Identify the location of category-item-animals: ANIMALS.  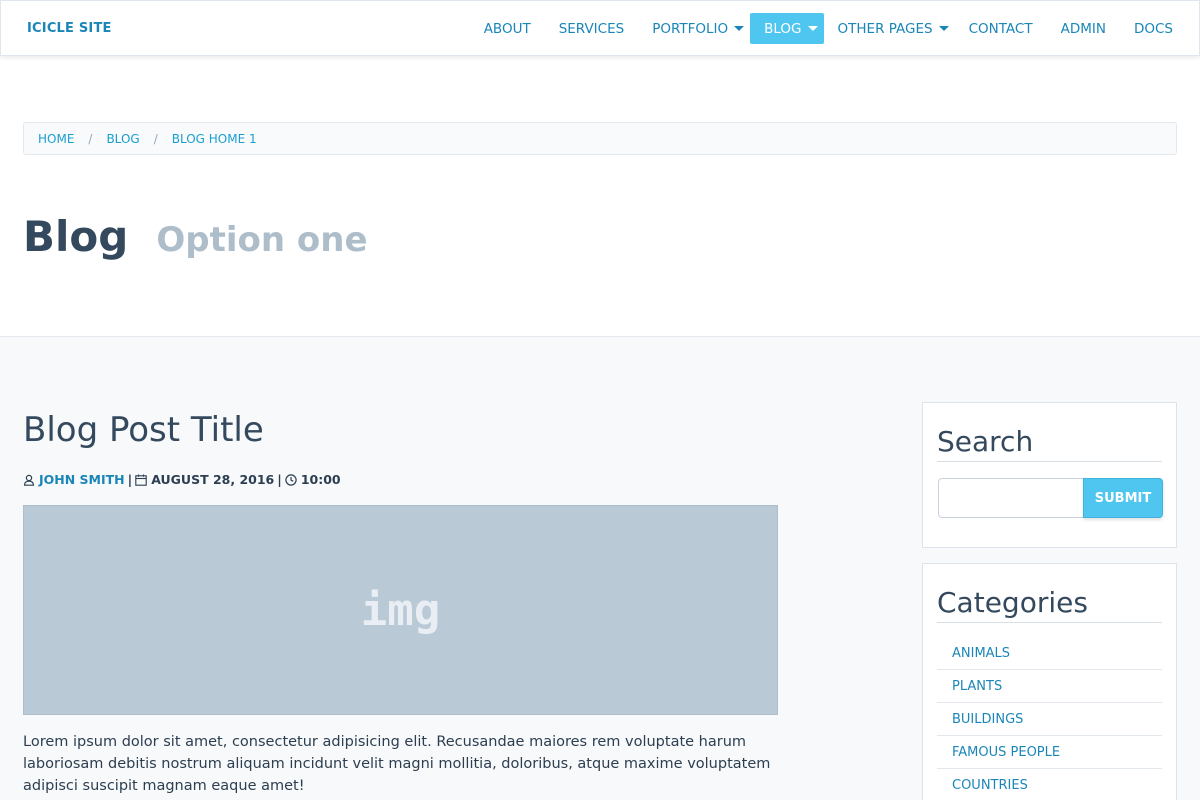
(1049, 653).